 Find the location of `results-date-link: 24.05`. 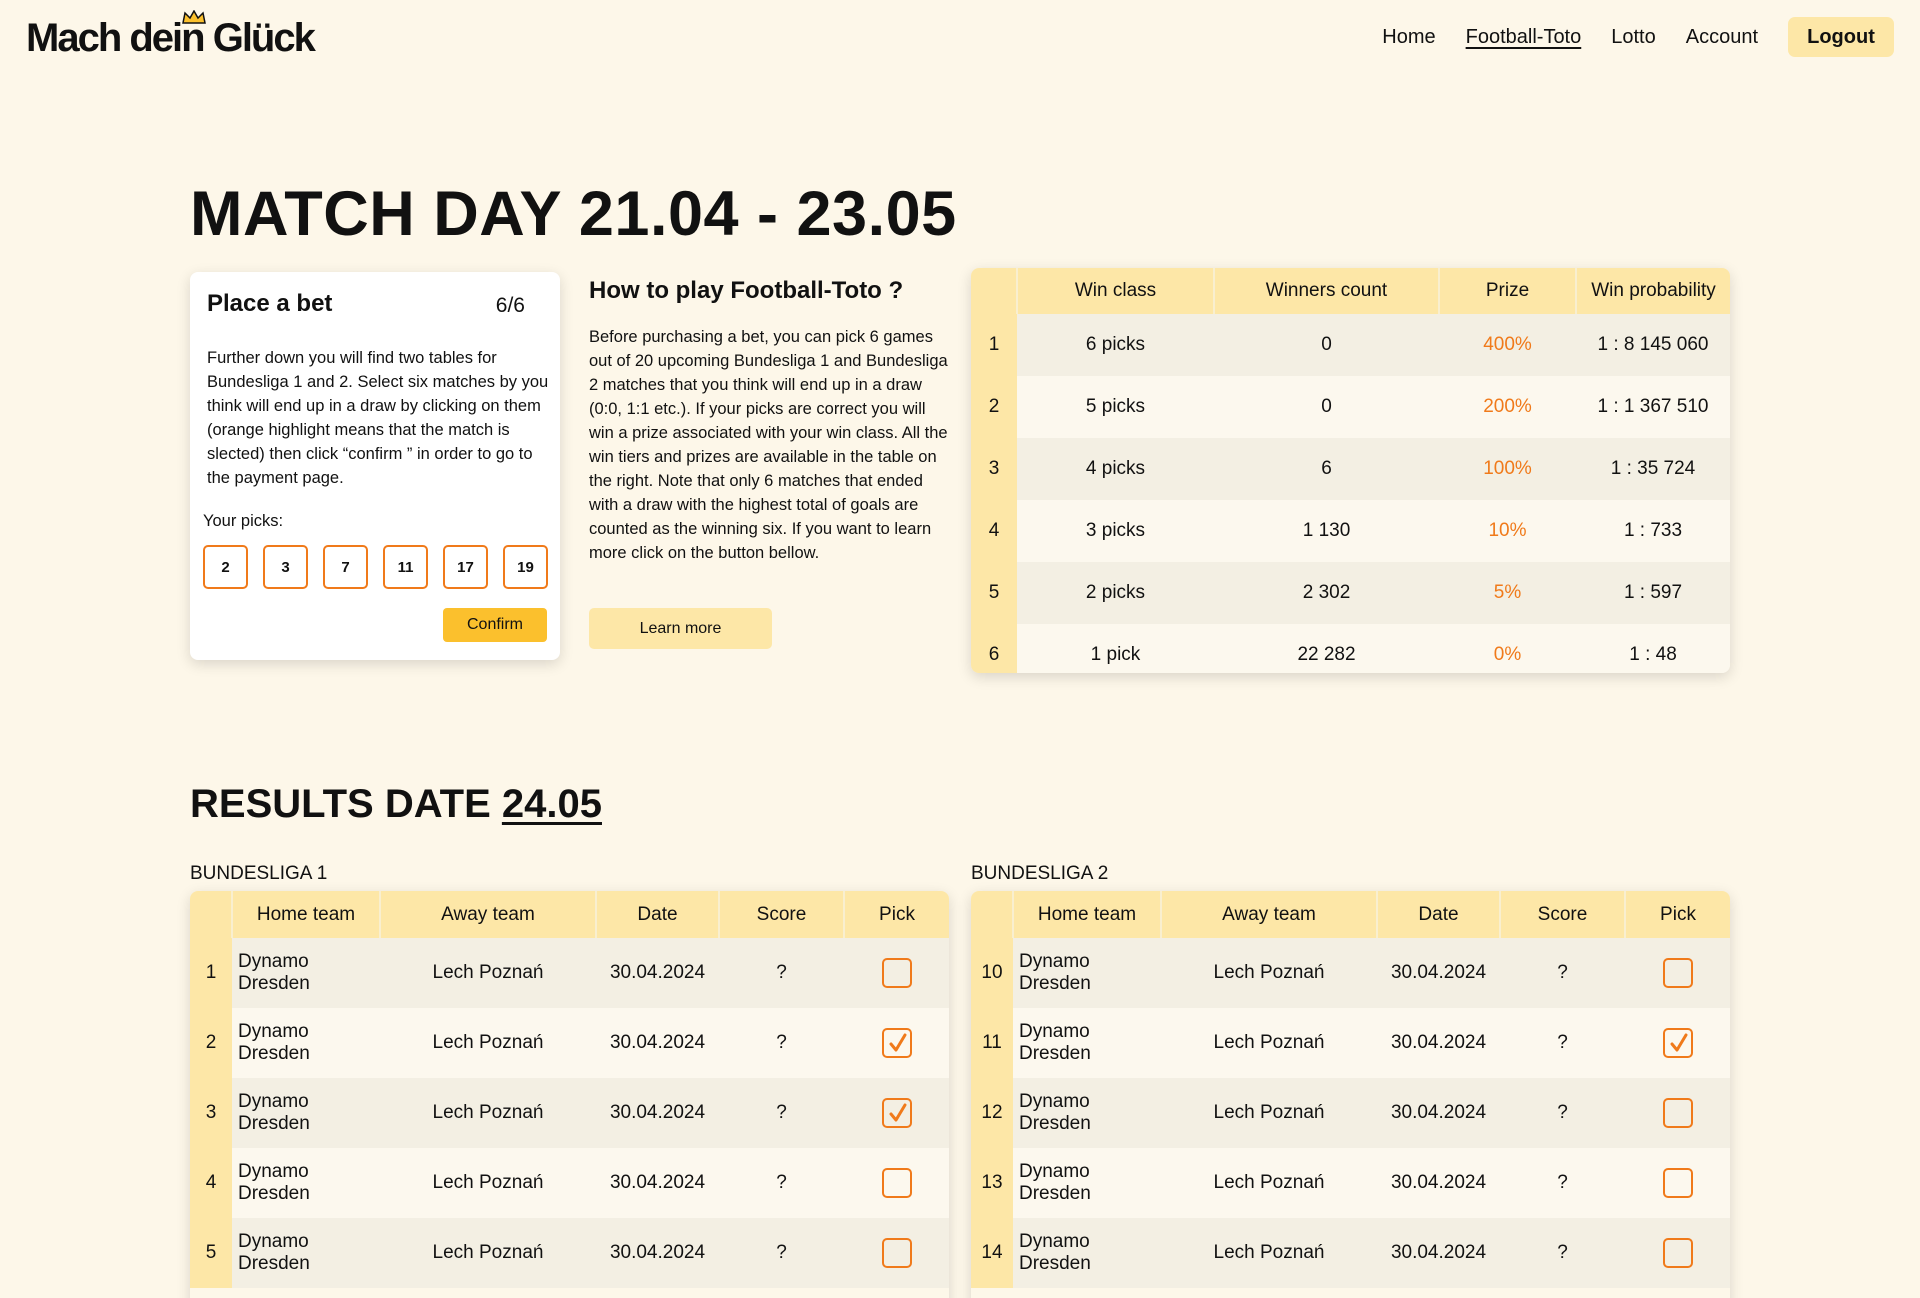

results-date-link: 24.05 is located at coordinates (552, 804).